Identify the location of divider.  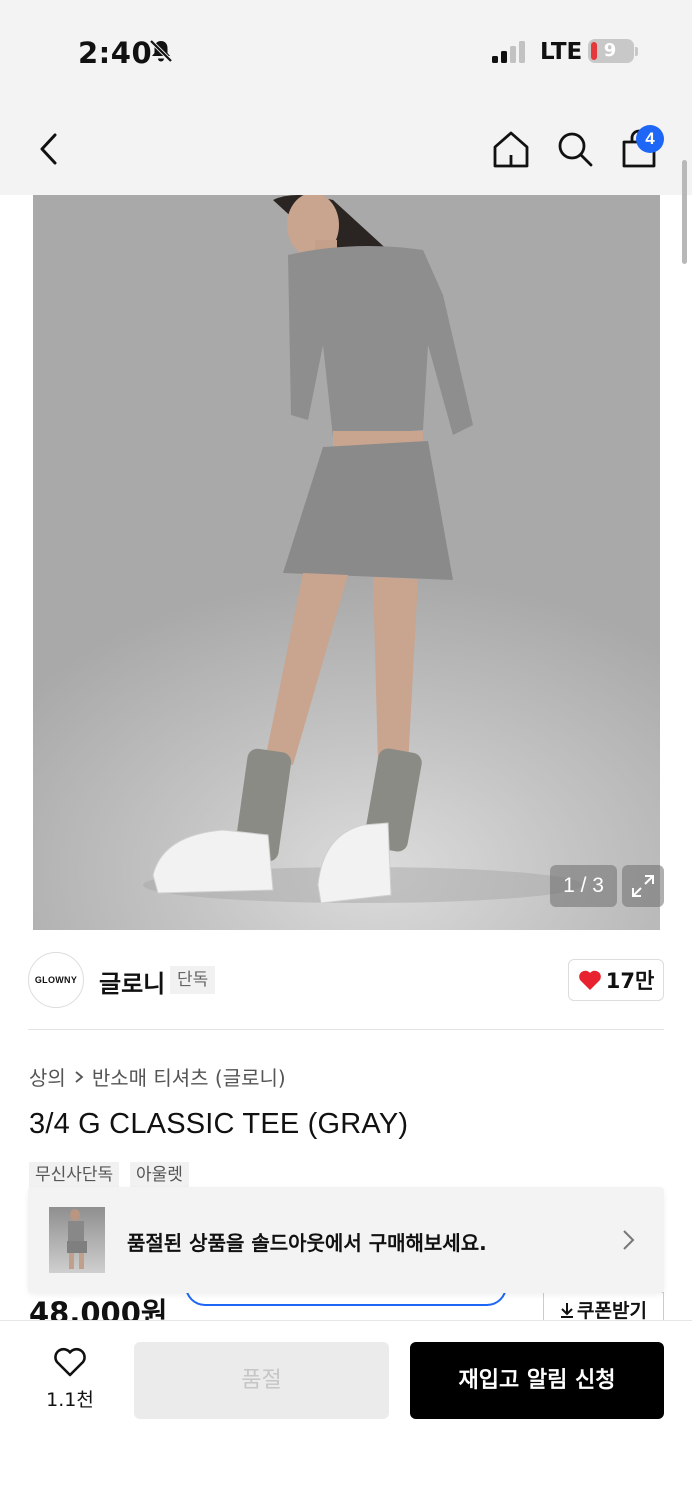
(346, 1029).